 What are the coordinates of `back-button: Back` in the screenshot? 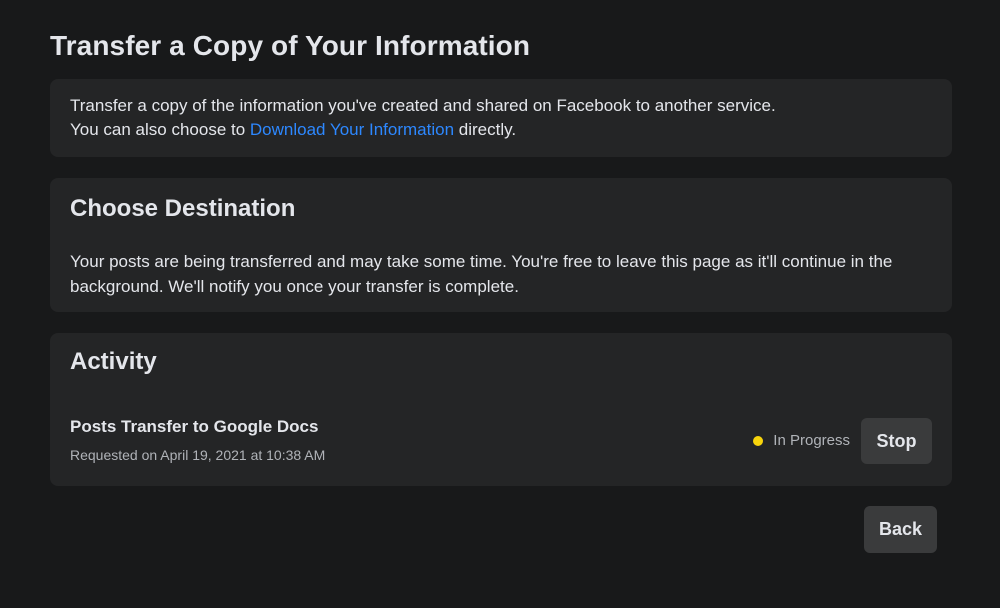 It's located at (900, 529).